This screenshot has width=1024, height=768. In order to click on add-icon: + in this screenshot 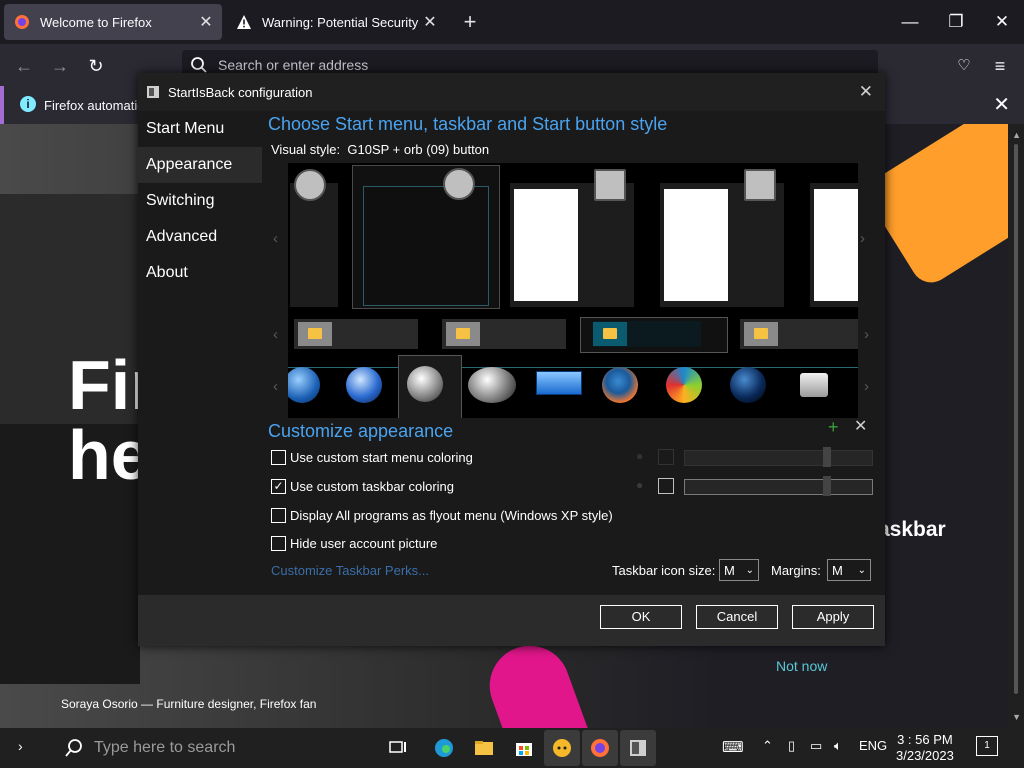, I will do `click(833, 427)`.